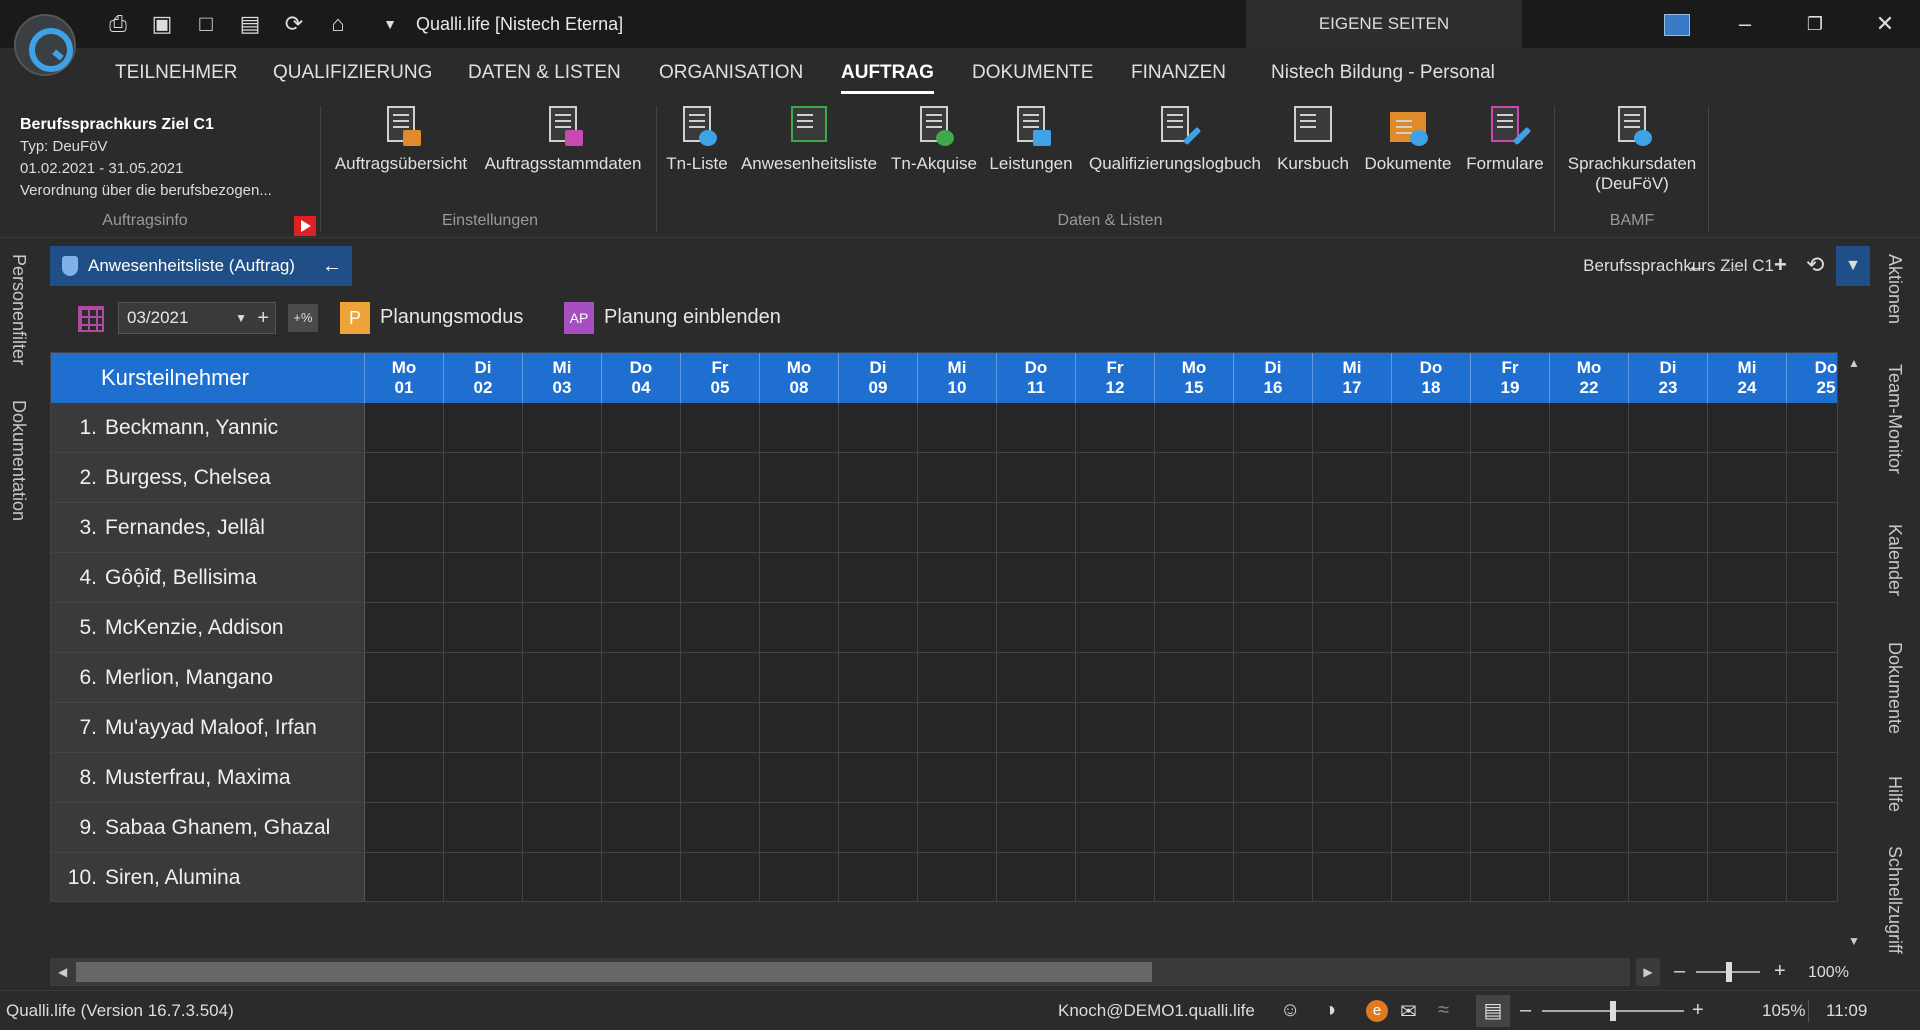  What do you see at coordinates (208, 677) in the screenshot?
I see `participant-name-cell: 6. Merlion, Mangano` at bounding box center [208, 677].